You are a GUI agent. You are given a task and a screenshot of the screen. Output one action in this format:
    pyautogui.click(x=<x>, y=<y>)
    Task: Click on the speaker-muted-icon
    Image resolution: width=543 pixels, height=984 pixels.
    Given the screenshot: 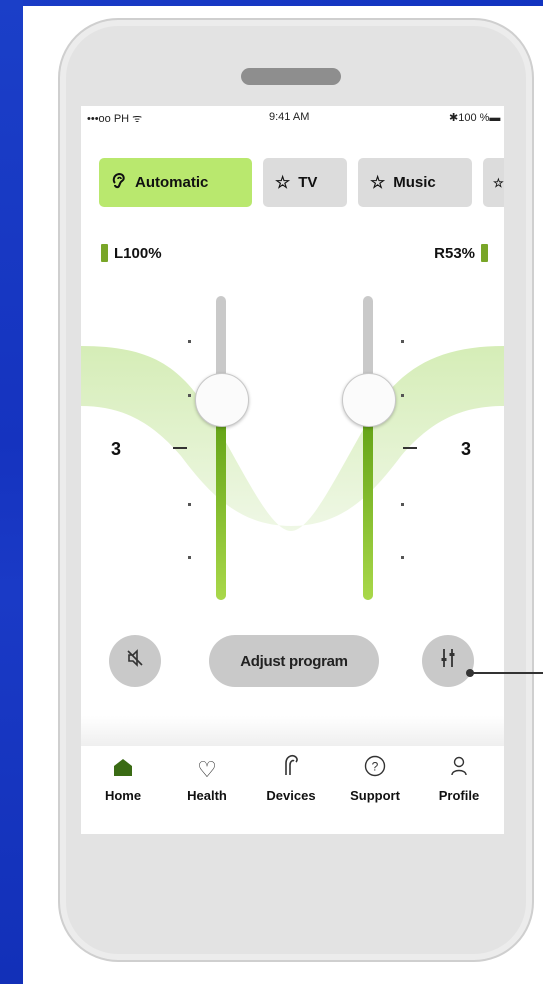 What is the action you would take?
    pyautogui.click(x=135, y=661)
    